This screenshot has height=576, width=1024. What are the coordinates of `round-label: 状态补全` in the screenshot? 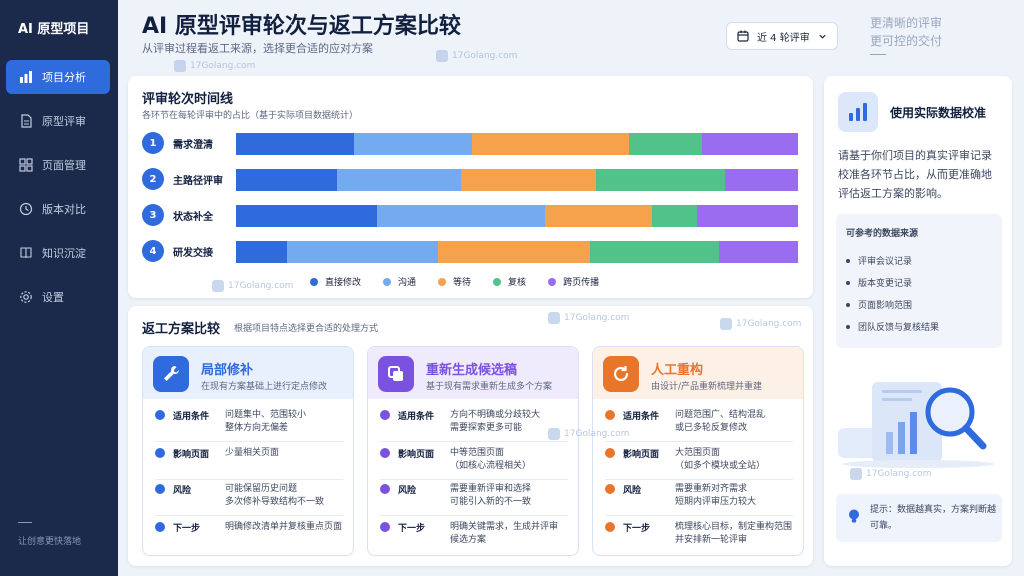 It's located at (193, 217).